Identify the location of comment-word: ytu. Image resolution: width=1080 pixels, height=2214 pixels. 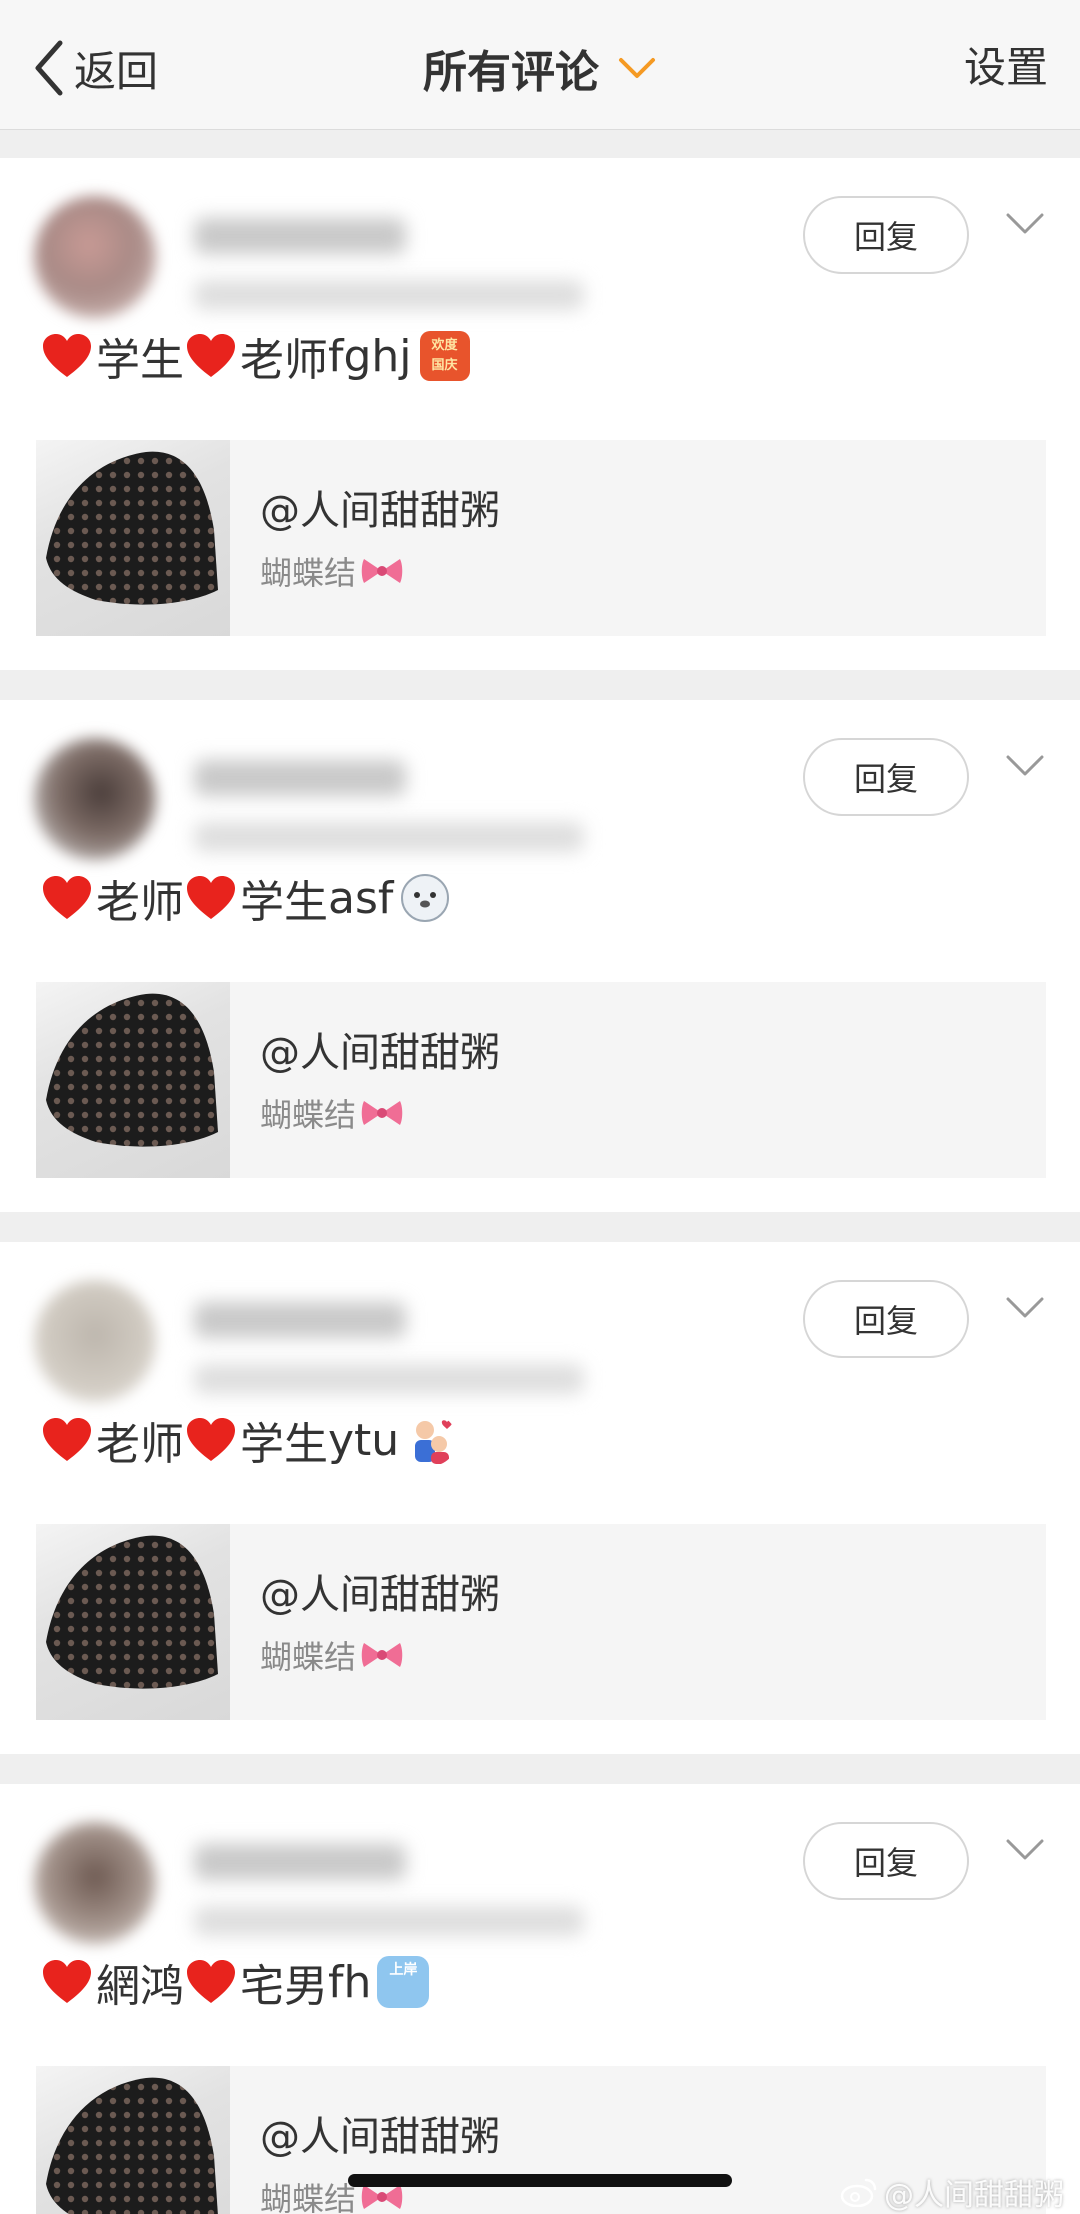
(364, 1440).